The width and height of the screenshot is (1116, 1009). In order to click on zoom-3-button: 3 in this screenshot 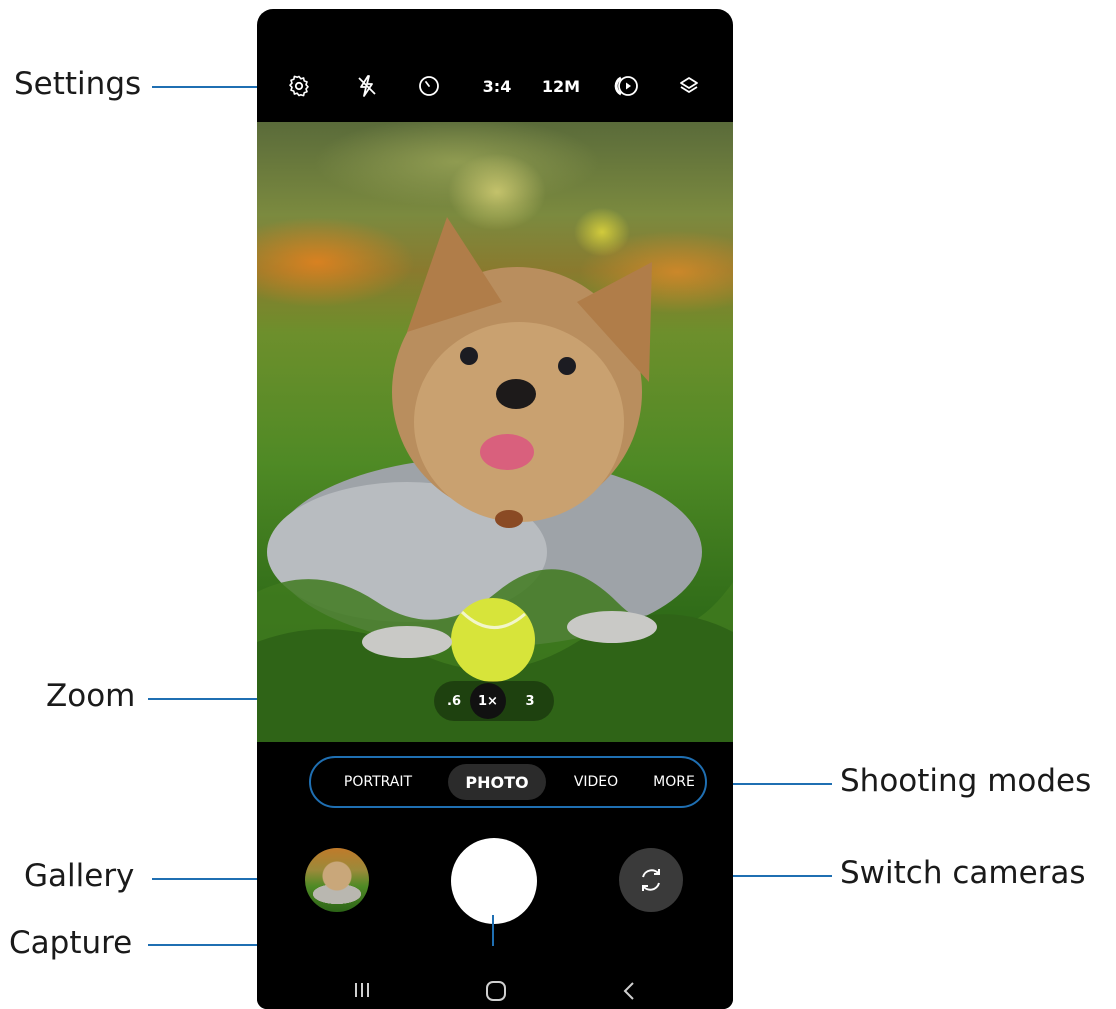, I will do `click(530, 701)`.